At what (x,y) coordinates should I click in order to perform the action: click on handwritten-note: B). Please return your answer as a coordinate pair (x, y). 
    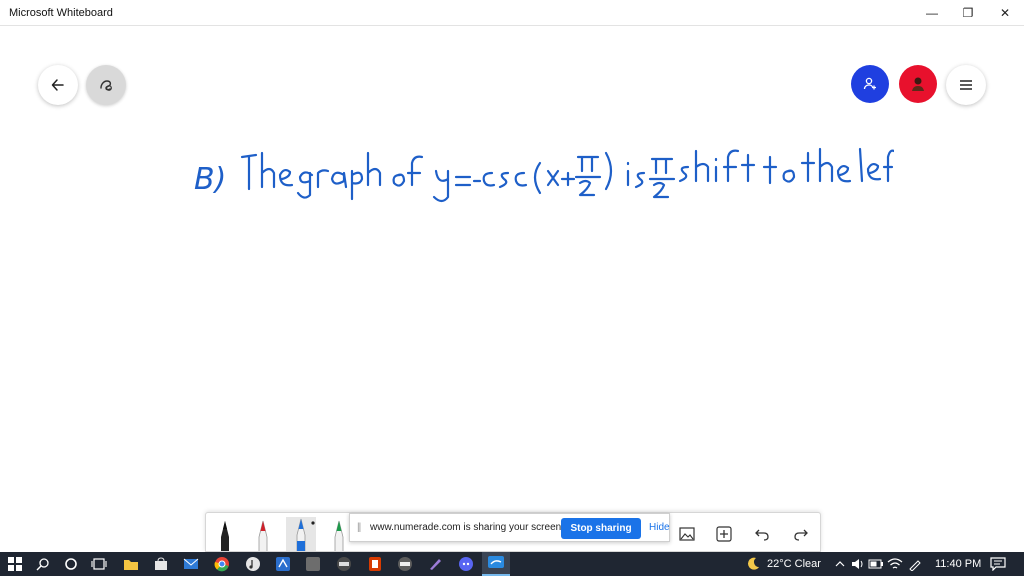
    Looking at the image, I should click on (545, 163).